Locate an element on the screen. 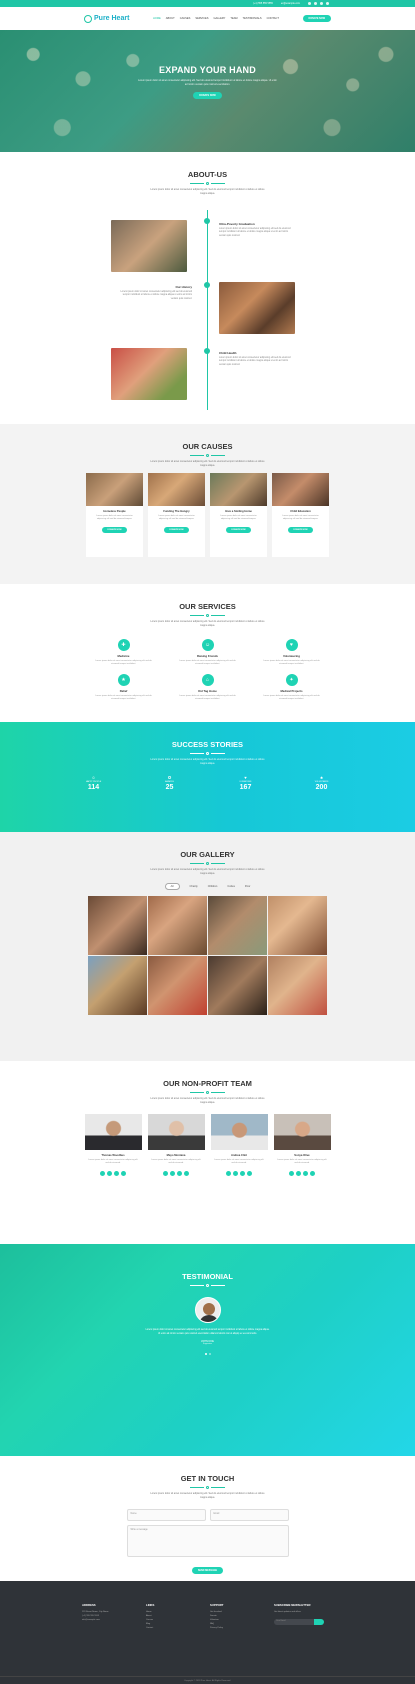 This screenshot has height=1684, width=415. gallery-filters: All Charity Children Cubes Poor is located at coordinates (207, 887).